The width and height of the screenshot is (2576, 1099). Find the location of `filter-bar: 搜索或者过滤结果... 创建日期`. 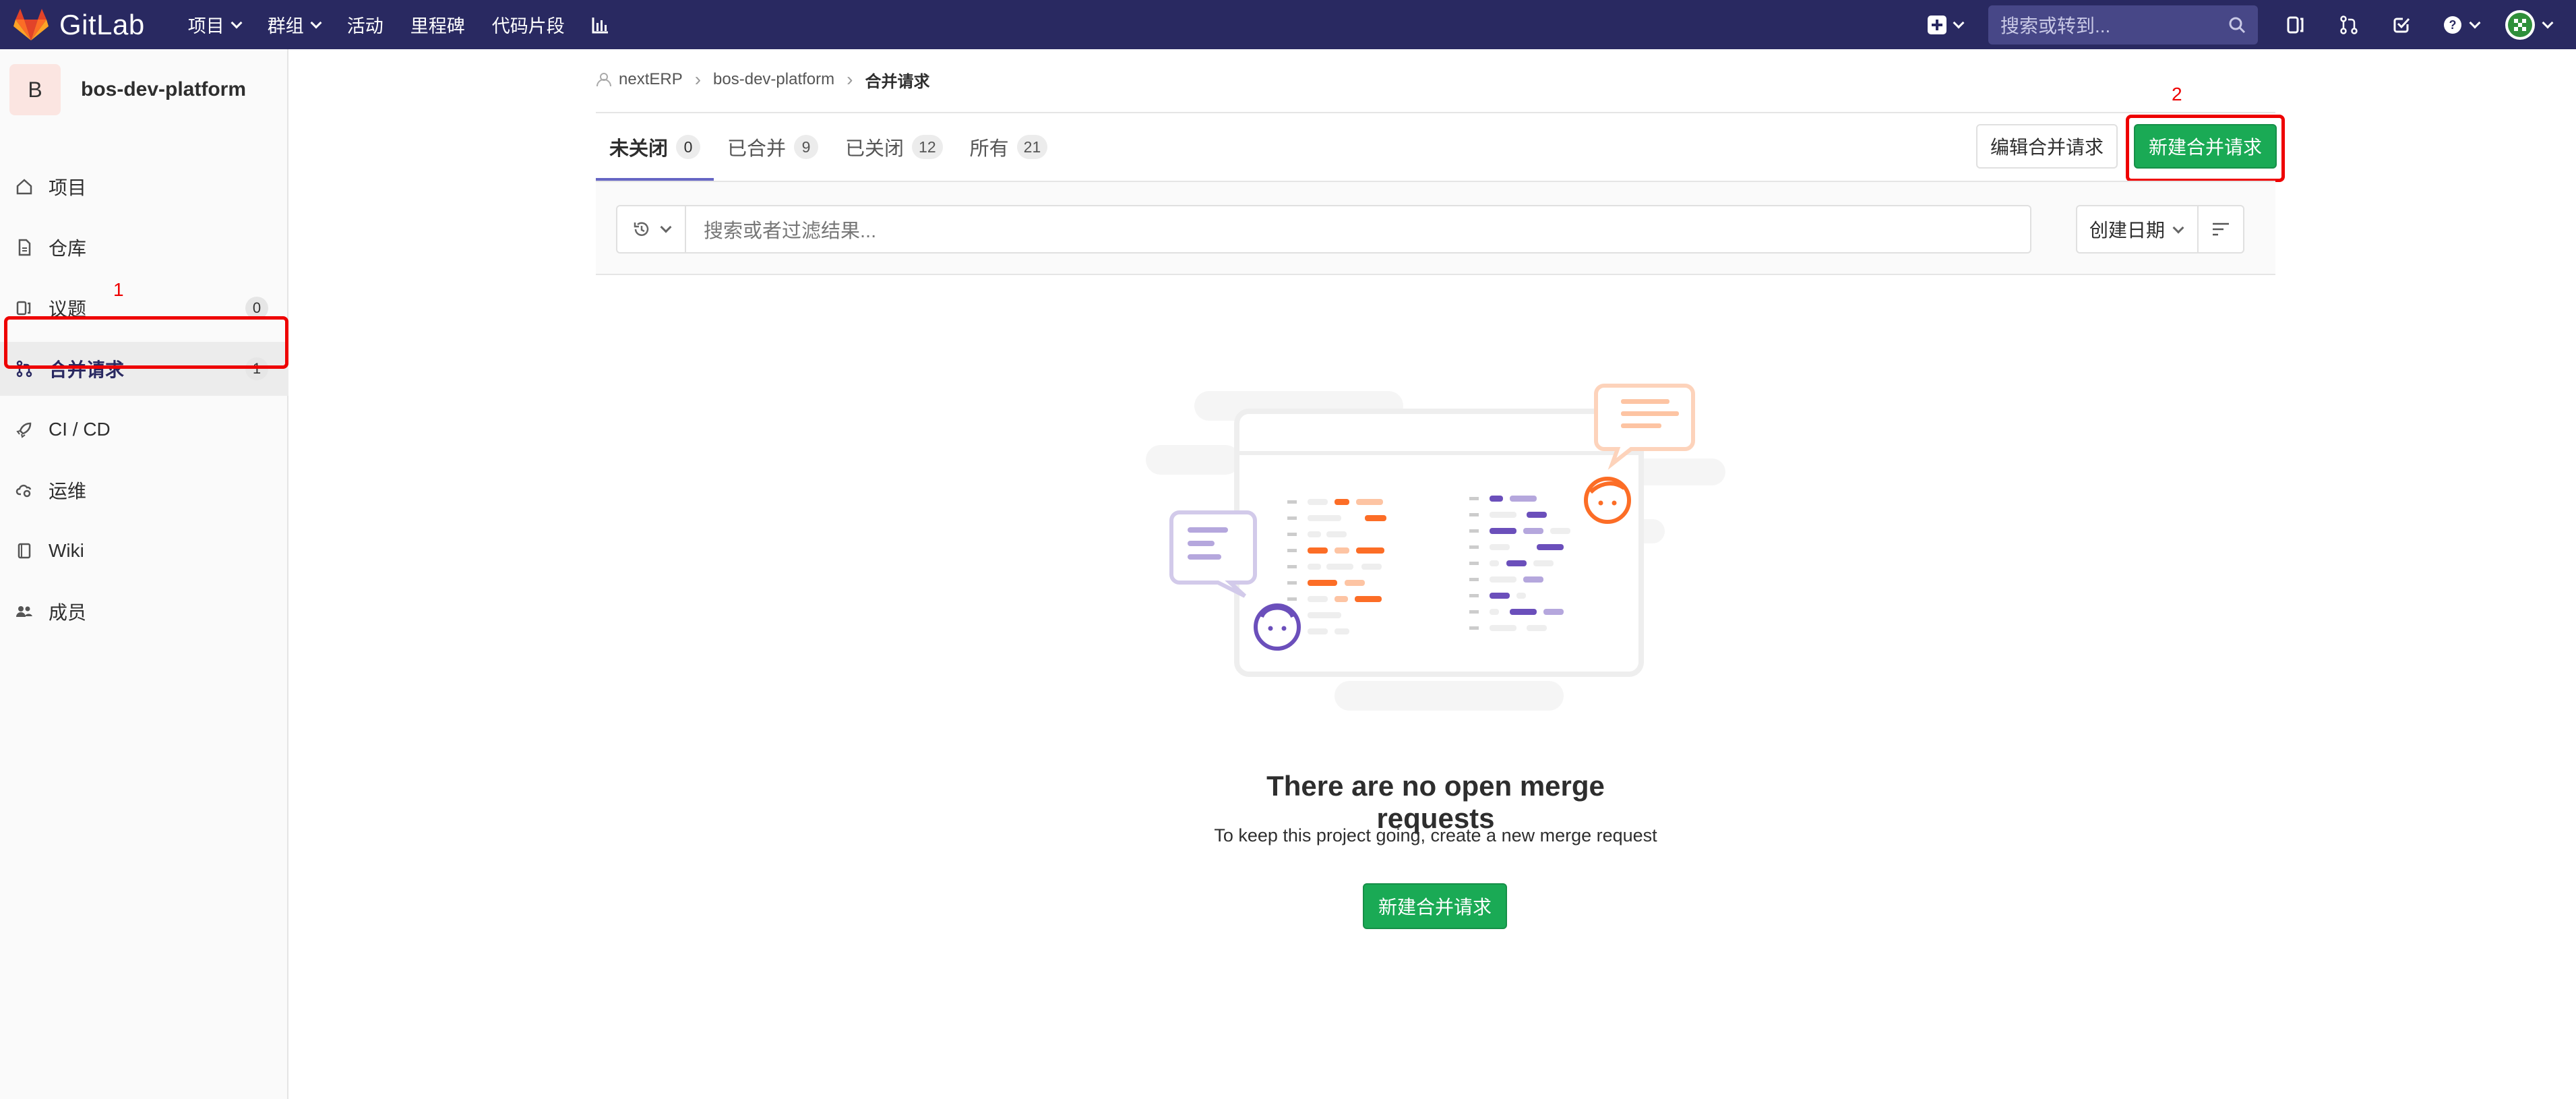

filter-bar: 搜索或者过滤结果... 创建日期 is located at coordinates (1435, 229).